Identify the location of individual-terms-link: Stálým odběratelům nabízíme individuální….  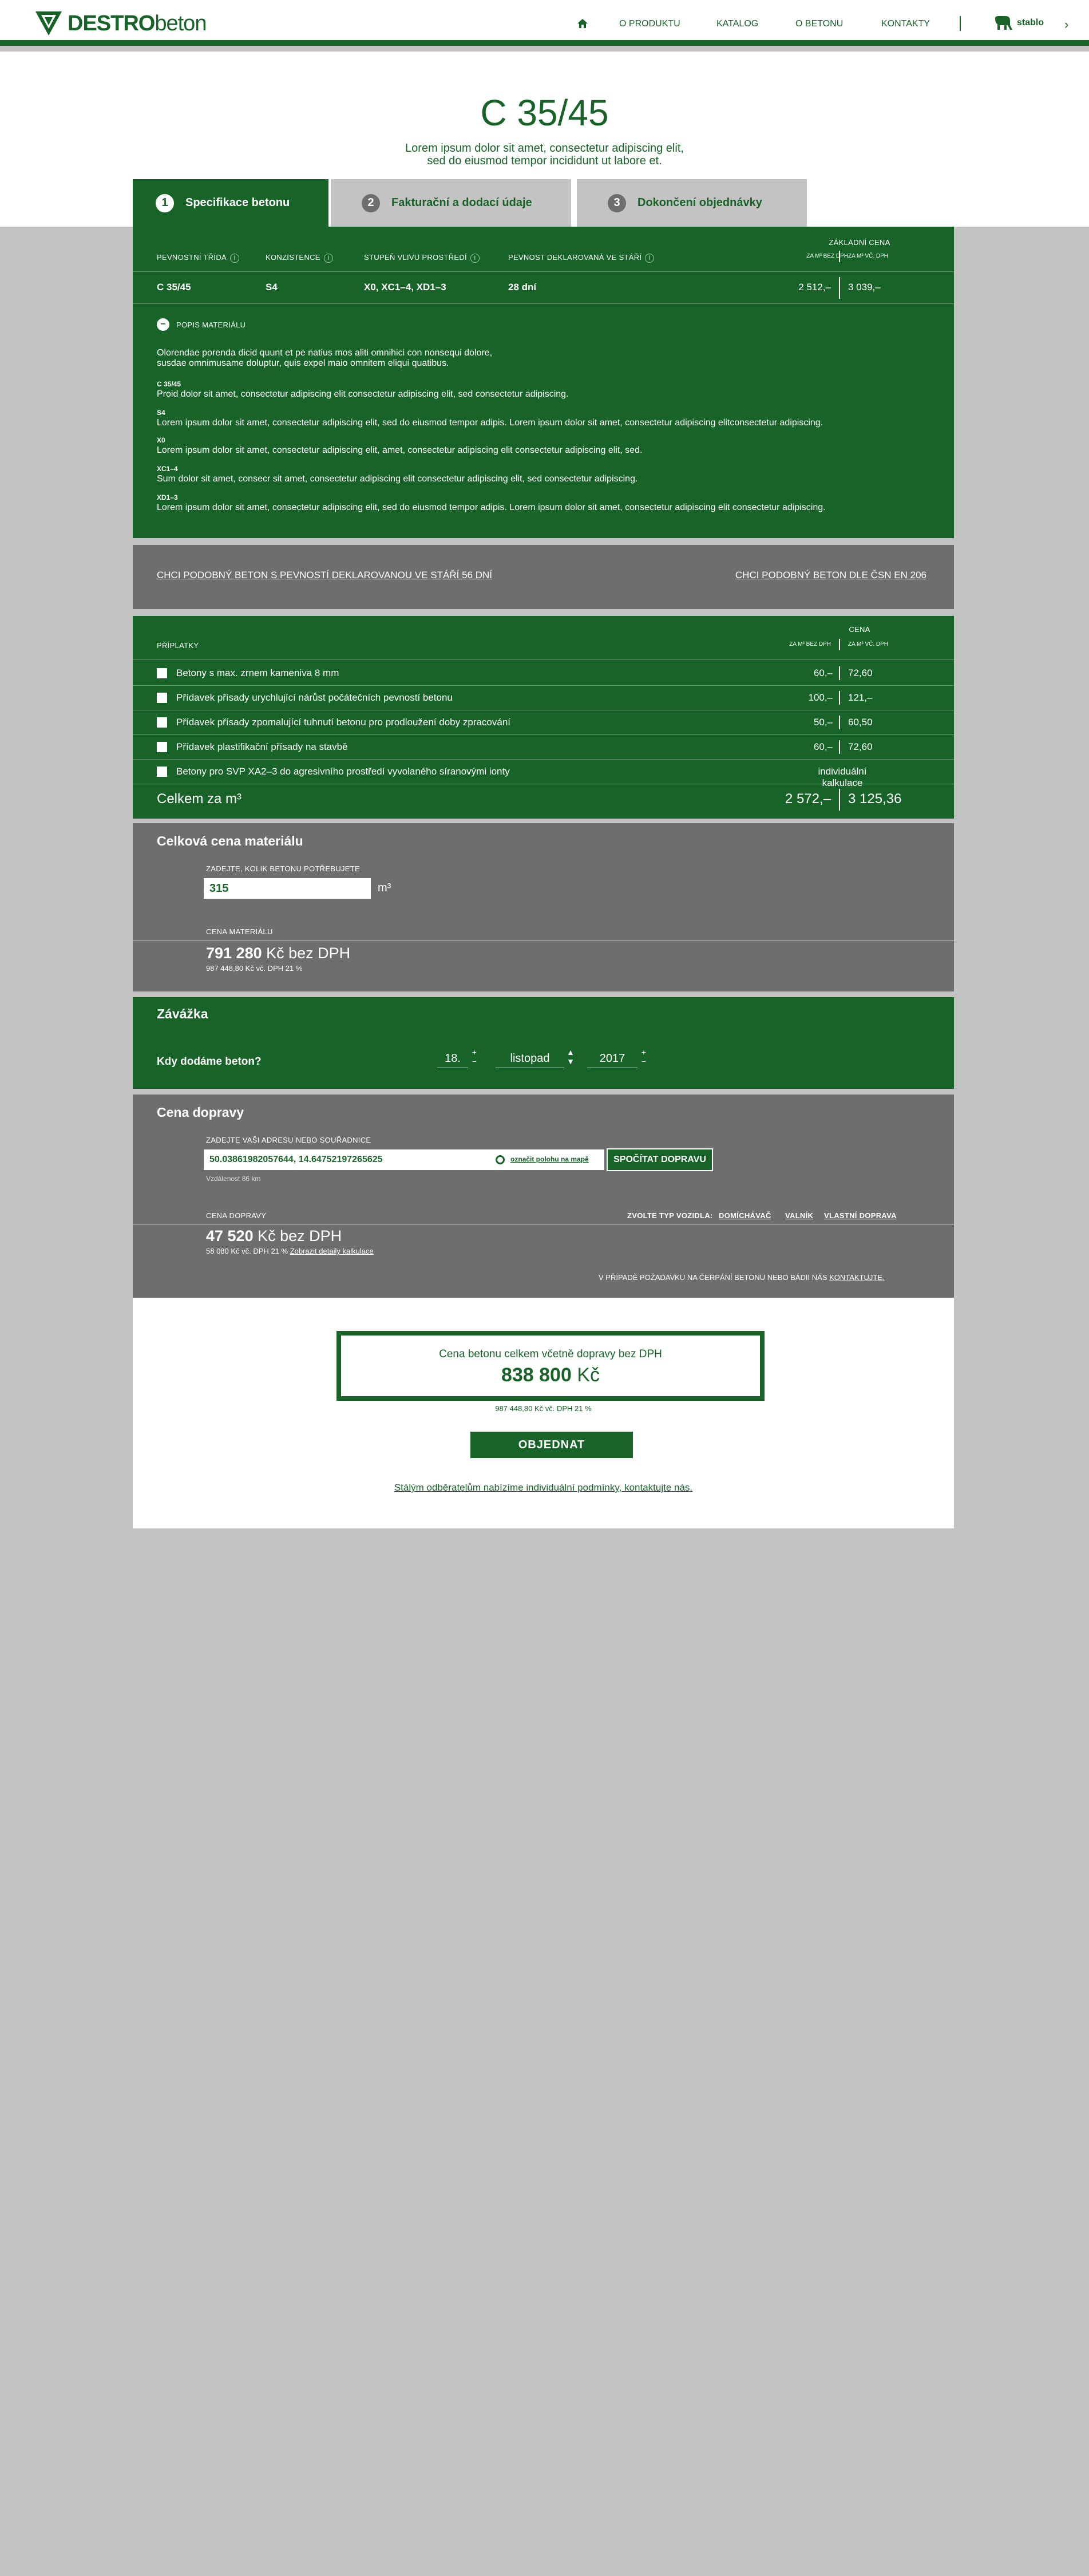
(543, 1488).